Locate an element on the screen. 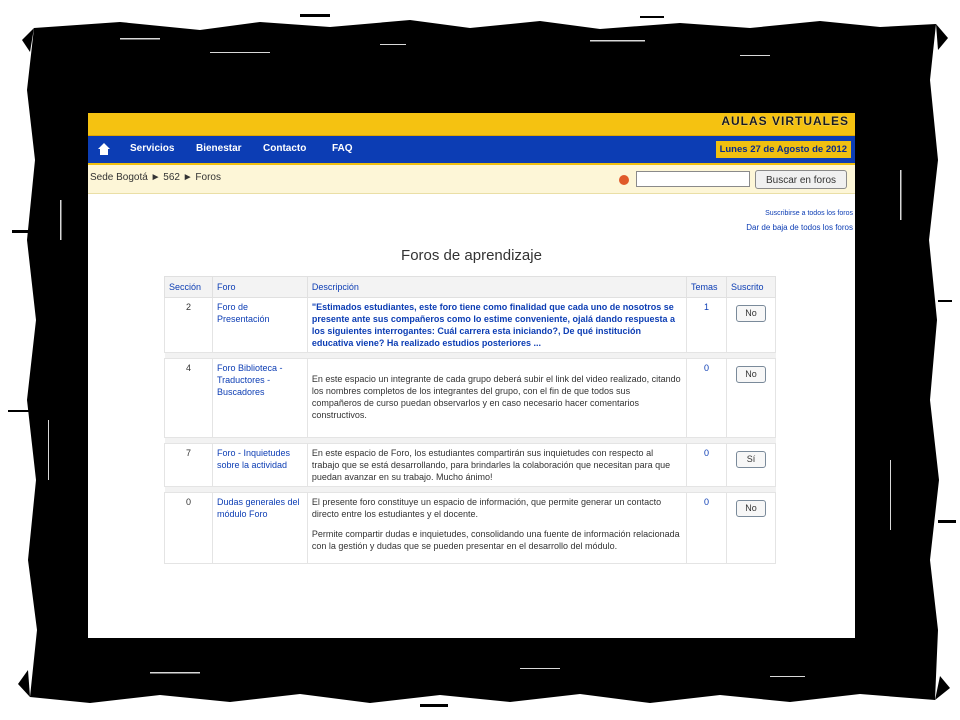 The height and width of the screenshot is (720, 960). forum-link: Foro - Inquietudes sobre la actividad is located at coordinates (253, 459).